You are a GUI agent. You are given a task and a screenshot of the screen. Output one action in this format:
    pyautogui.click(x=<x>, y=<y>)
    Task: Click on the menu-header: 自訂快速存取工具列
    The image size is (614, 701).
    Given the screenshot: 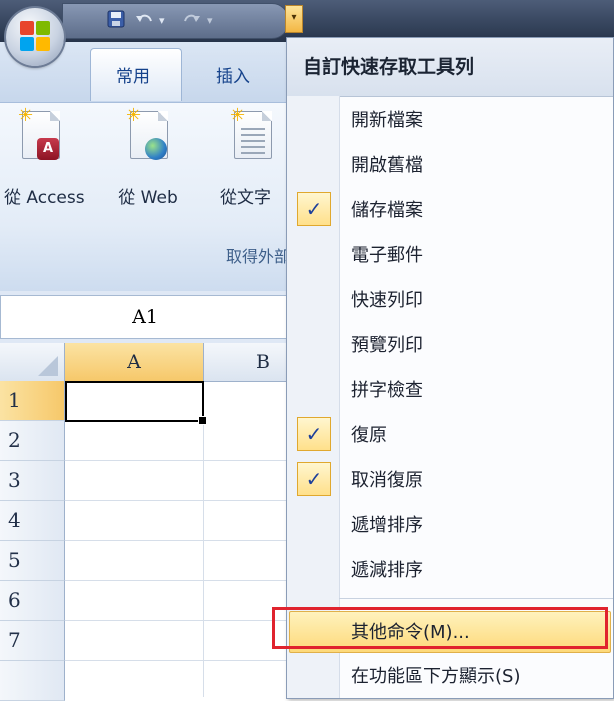 What is the action you would take?
    pyautogui.click(x=450, y=67)
    